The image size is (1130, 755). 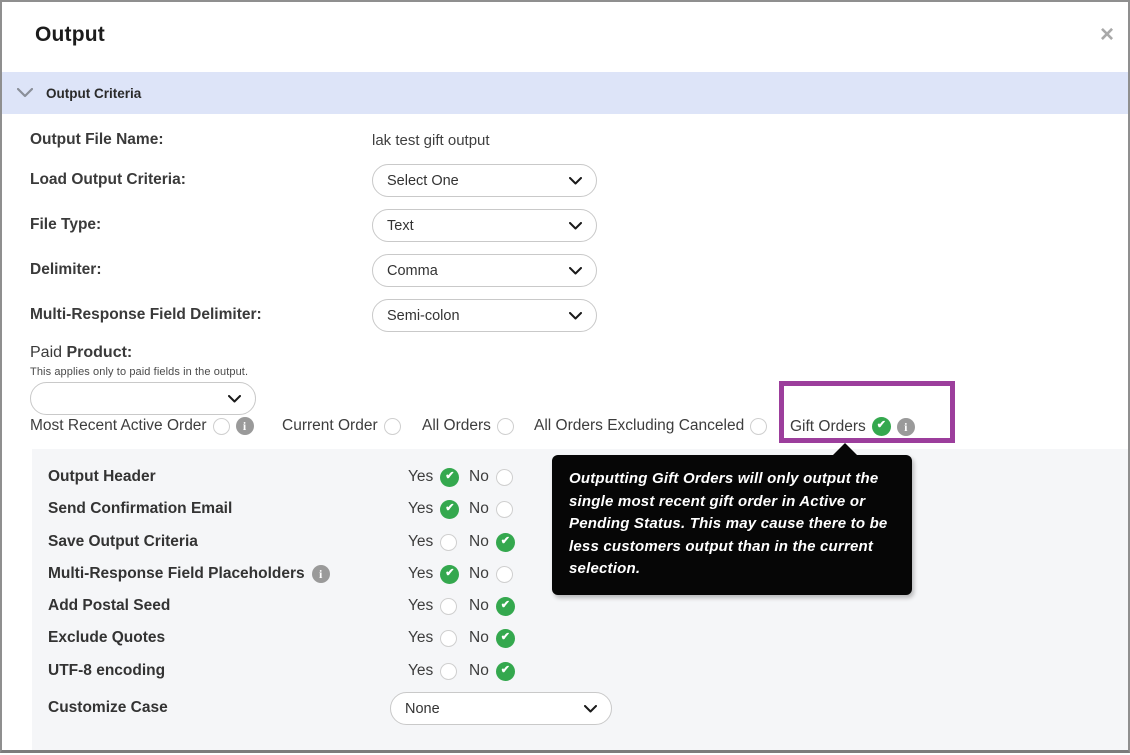 I want to click on multi-response-delimiter-label: Multi-Response Field Delimiter:, so click(x=146, y=314).